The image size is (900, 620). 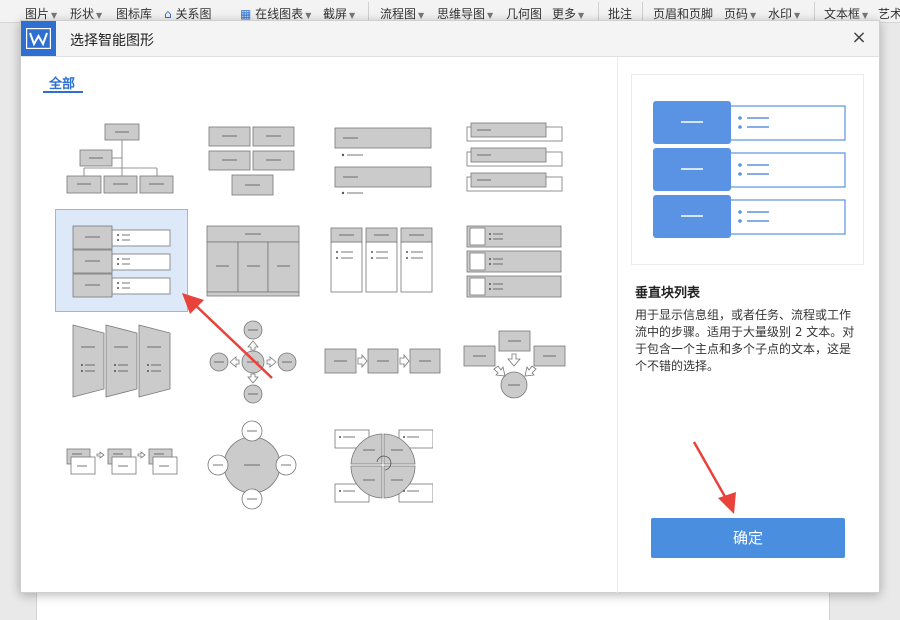 What do you see at coordinates (461, 14) in the screenshot?
I see `ribbon-label: 思维导图` at bounding box center [461, 14].